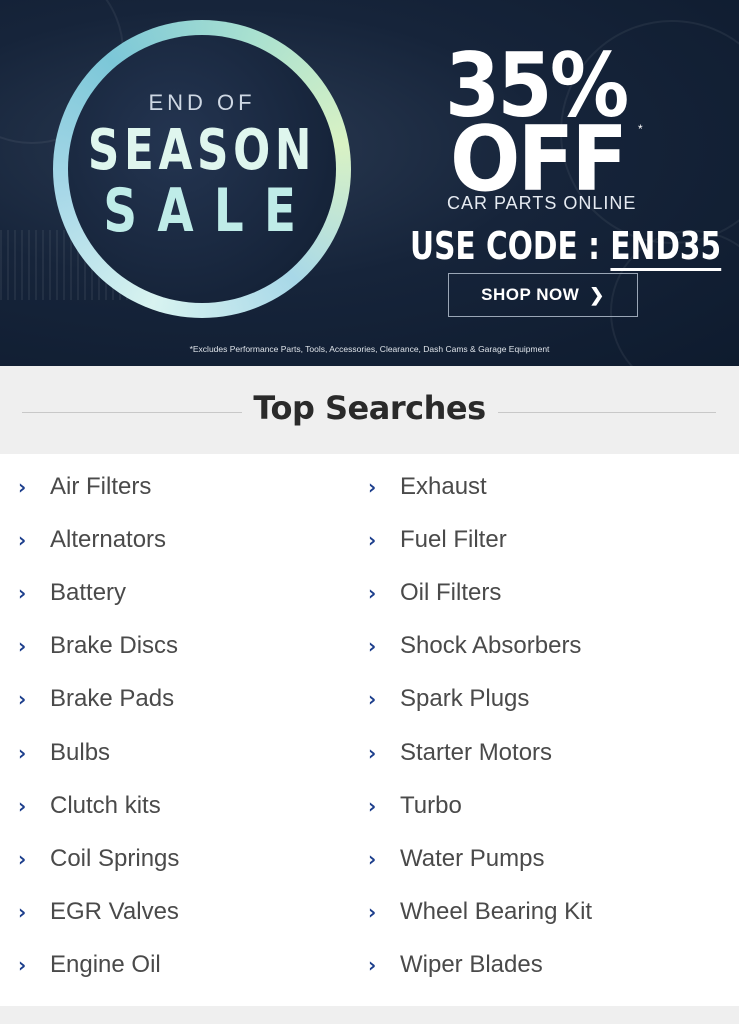 This screenshot has width=739, height=1024. Describe the element at coordinates (98, 965) in the screenshot. I see `search-link: › Engine Oil` at that location.